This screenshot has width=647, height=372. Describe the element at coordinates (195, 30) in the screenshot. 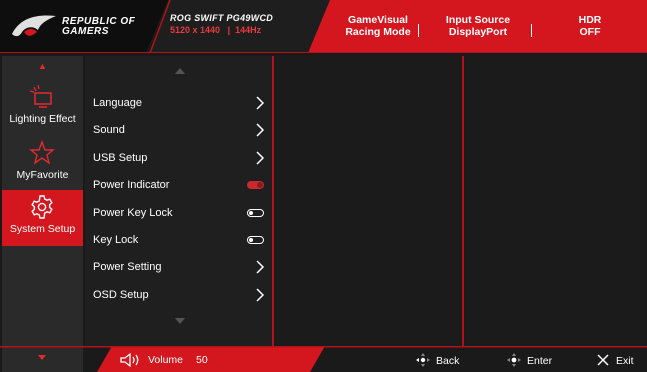

I see `resolution: 5120 x 1440` at that location.